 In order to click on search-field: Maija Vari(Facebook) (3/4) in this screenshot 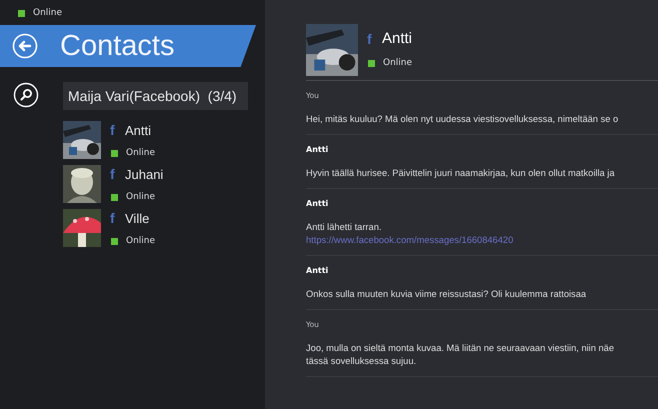, I will do `click(155, 96)`.